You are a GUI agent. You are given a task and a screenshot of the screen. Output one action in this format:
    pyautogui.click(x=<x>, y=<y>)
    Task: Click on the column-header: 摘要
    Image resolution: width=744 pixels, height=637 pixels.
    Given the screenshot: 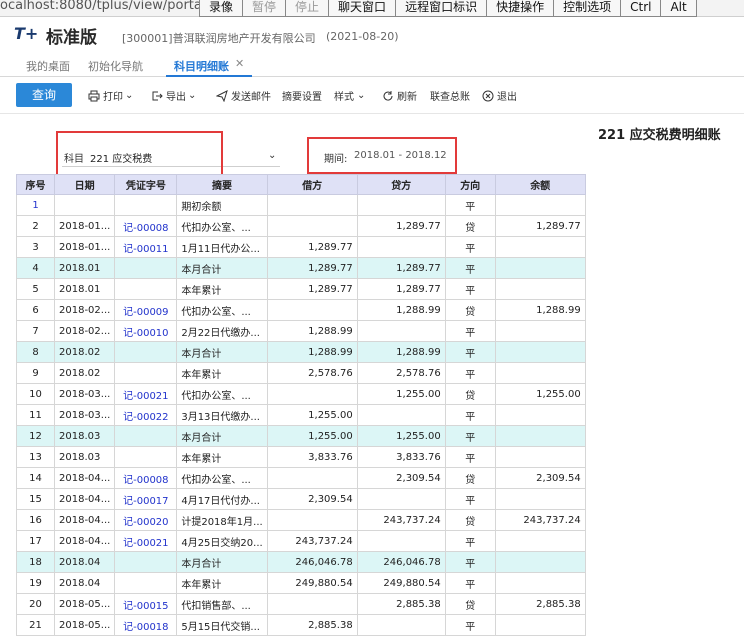 What is the action you would take?
    pyautogui.click(x=222, y=184)
    